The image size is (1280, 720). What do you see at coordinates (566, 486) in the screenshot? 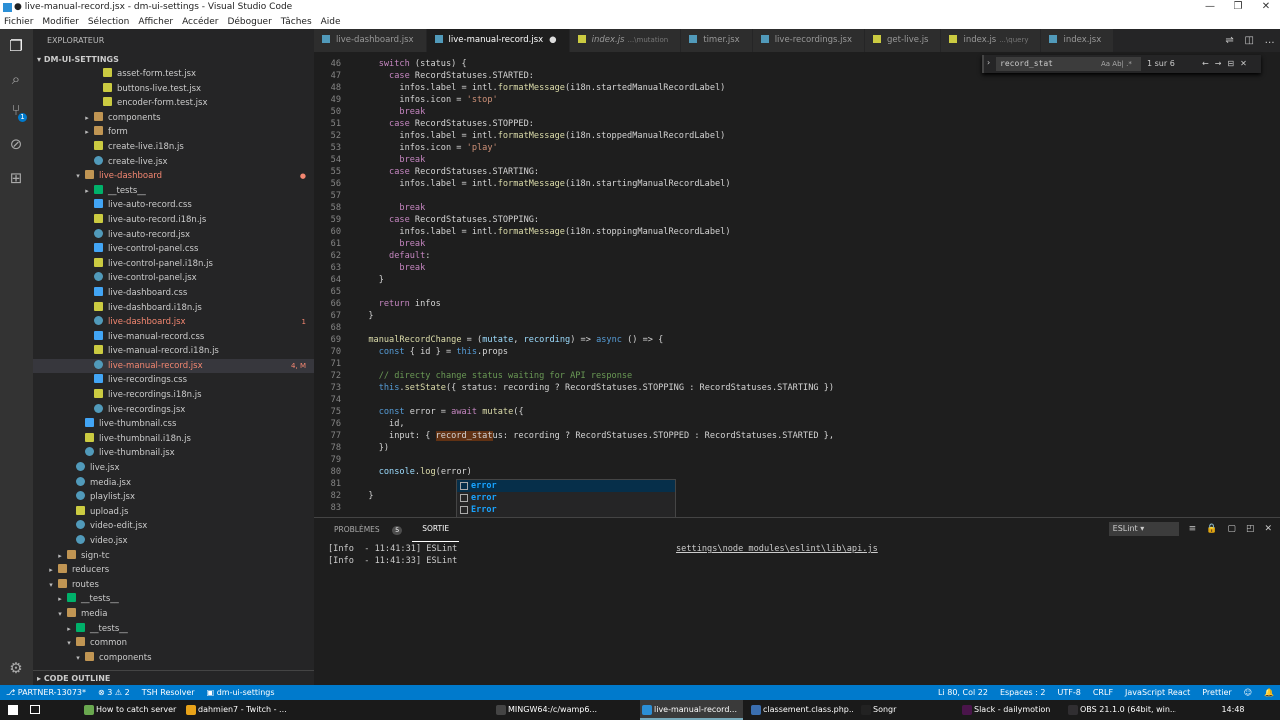
I see `suggestion-item: error` at bounding box center [566, 486].